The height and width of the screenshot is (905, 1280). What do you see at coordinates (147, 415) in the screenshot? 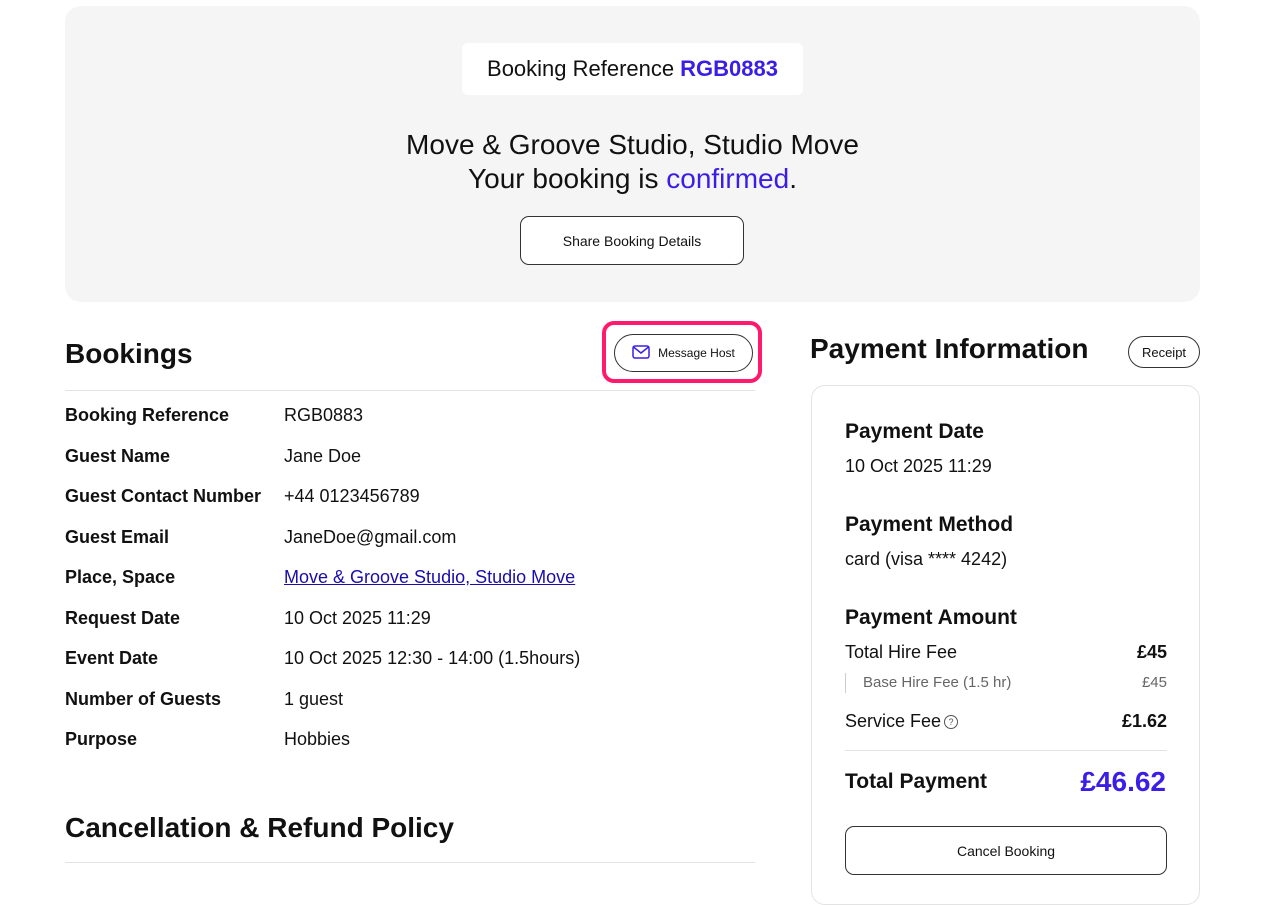
I see `detail-label: Booking Reference` at bounding box center [147, 415].